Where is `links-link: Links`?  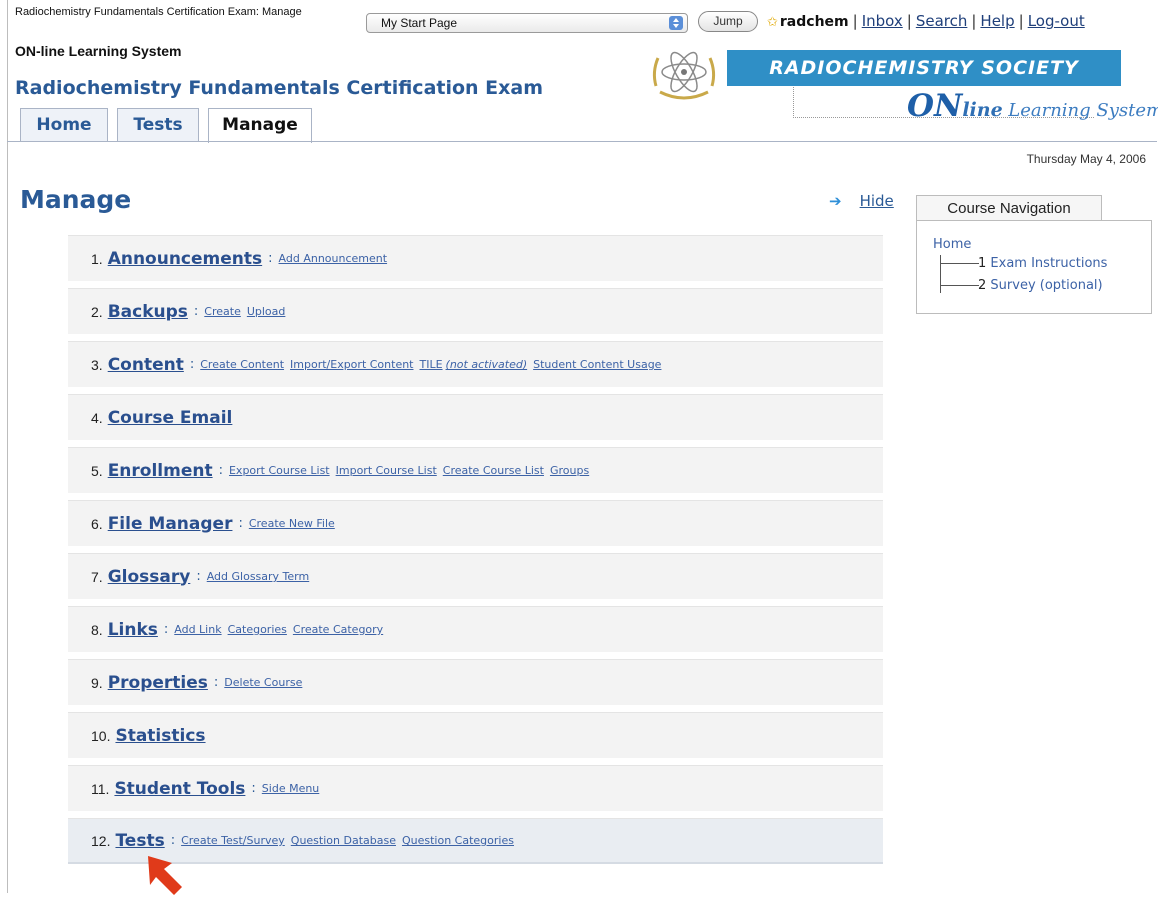
links-link: Links is located at coordinates (133, 630).